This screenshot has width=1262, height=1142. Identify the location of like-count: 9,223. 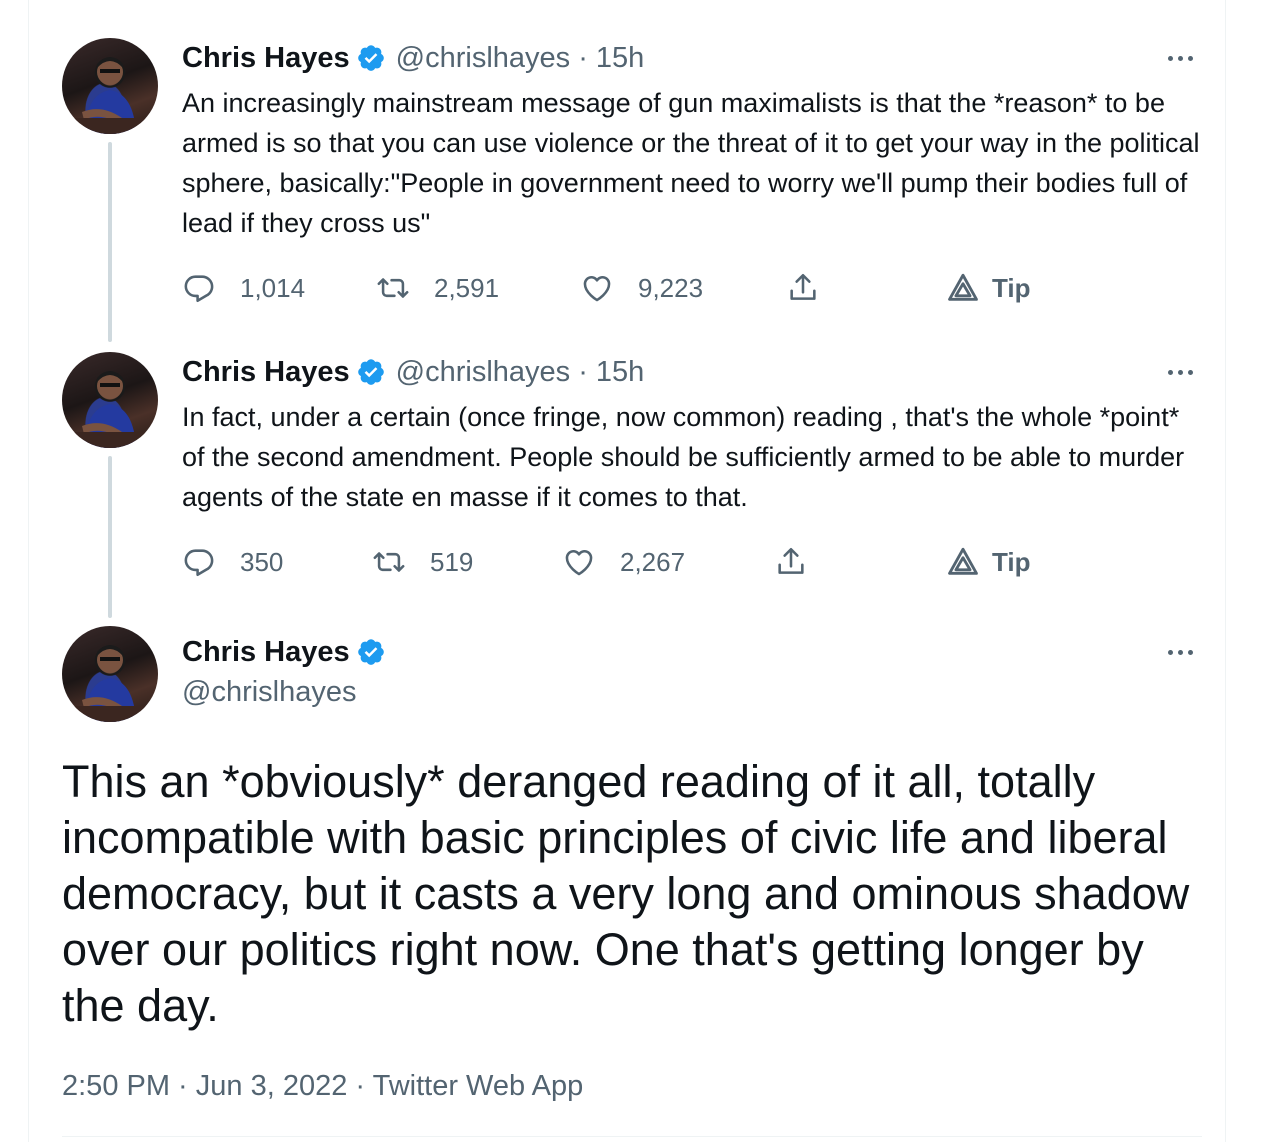
(671, 287).